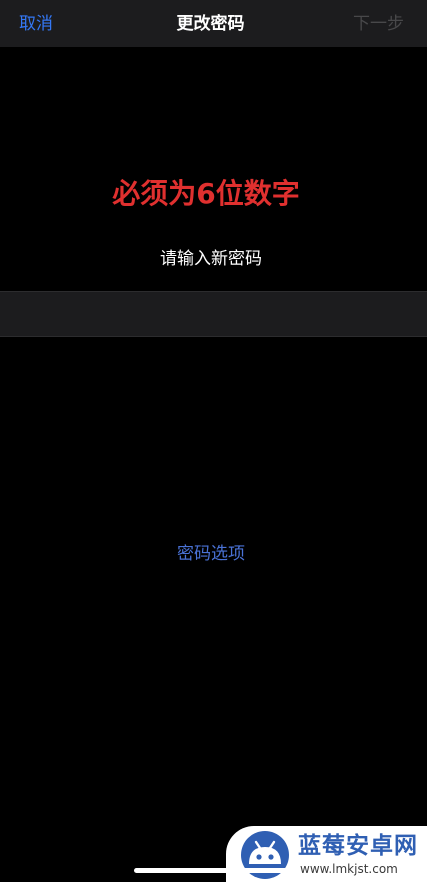 Image resolution: width=427 pixels, height=882 pixels. Describe the element at coordinates (211, 554) in the screenshot. I see `passcode-options-button: 密码选项` at that location.